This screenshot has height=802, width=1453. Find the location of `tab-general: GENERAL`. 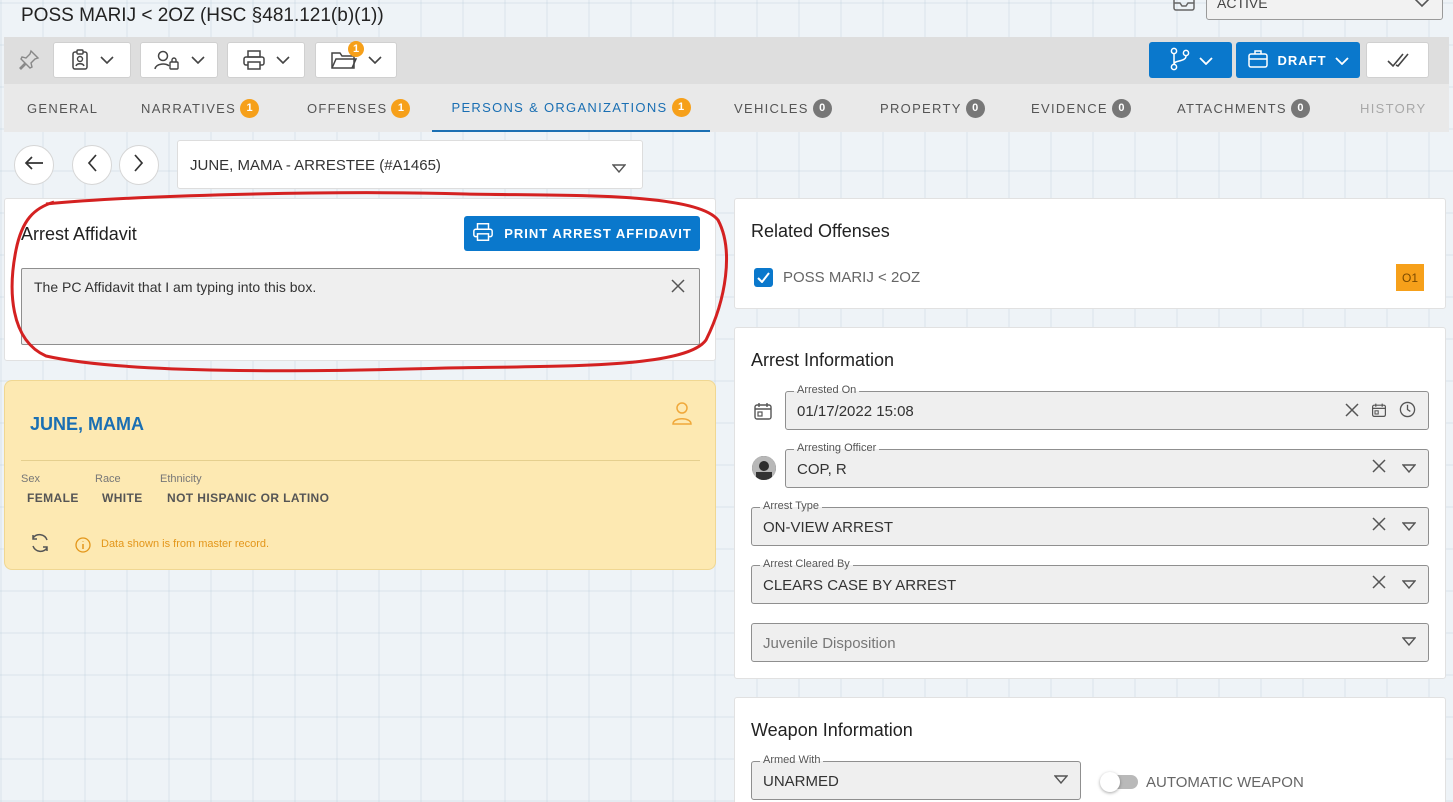

tab-general: GENERAL is located at coordinates (62, 108).